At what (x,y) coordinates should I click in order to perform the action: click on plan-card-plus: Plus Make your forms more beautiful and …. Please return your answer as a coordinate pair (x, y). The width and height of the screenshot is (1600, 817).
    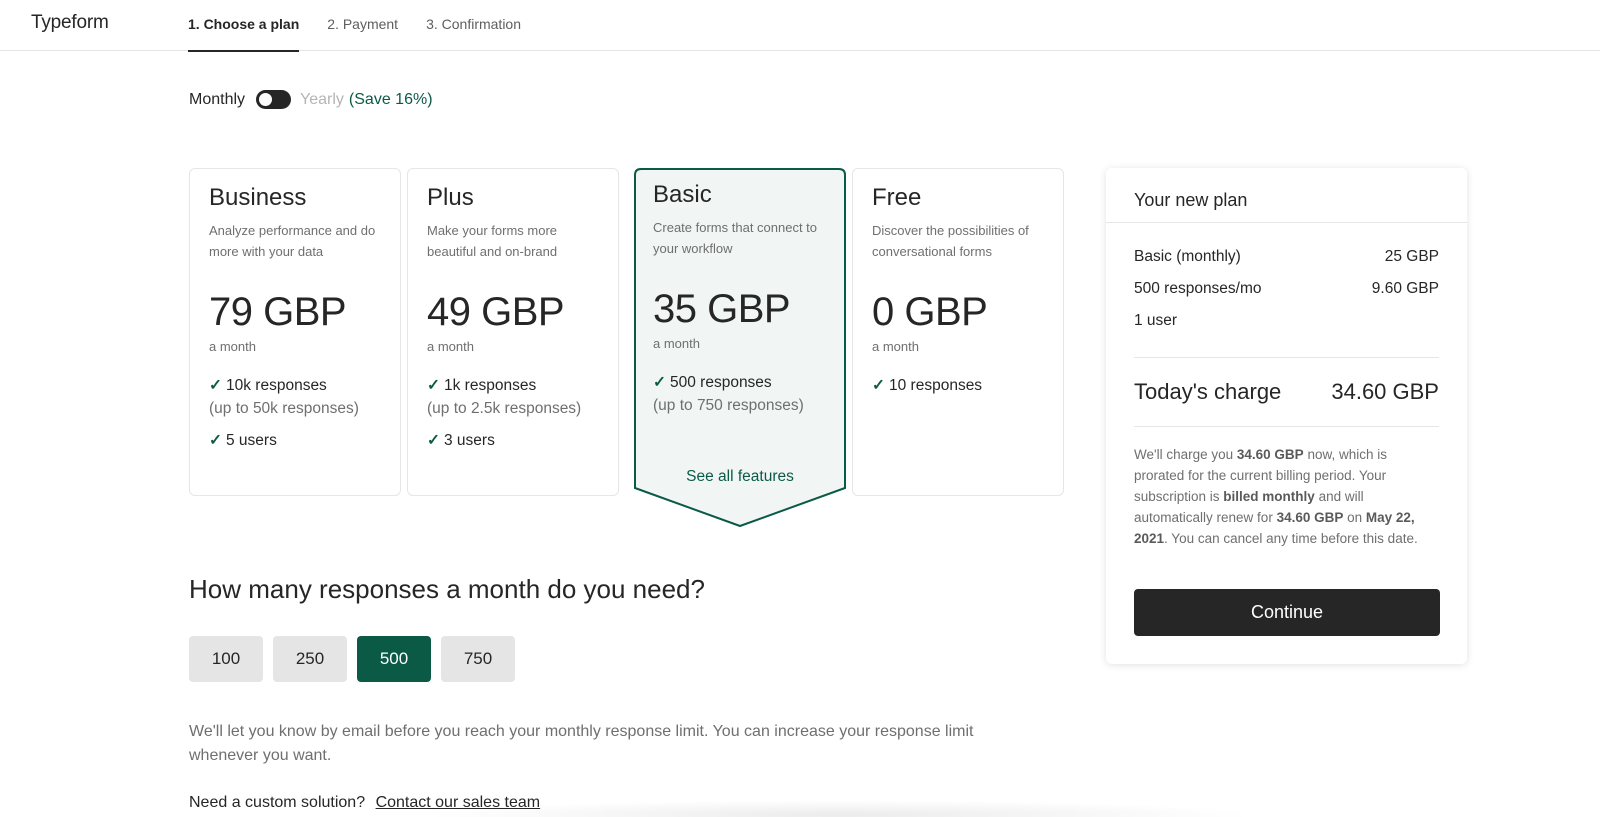
    Looking at the image, I should click on (513, 332).